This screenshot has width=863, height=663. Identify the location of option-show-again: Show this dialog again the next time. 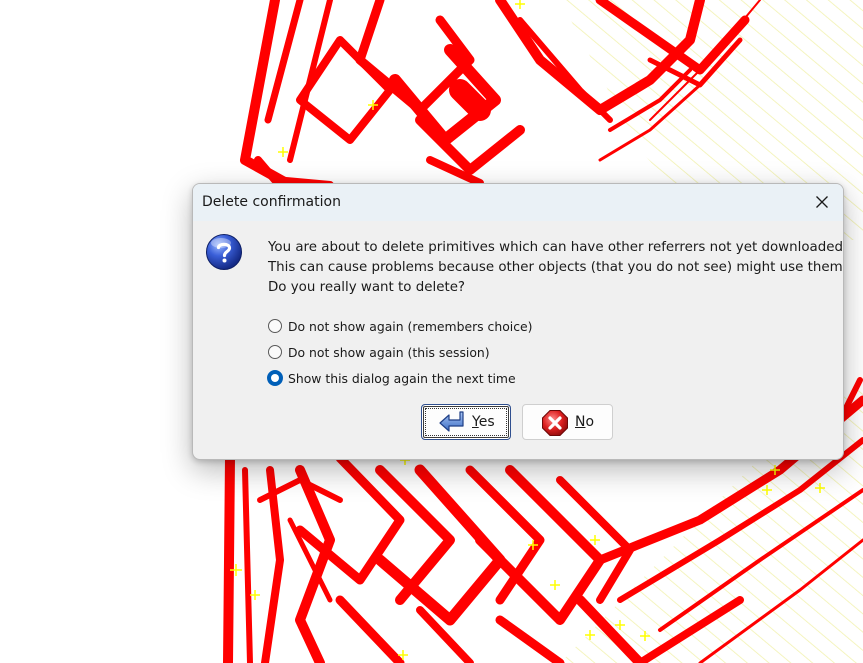
(391, 378).